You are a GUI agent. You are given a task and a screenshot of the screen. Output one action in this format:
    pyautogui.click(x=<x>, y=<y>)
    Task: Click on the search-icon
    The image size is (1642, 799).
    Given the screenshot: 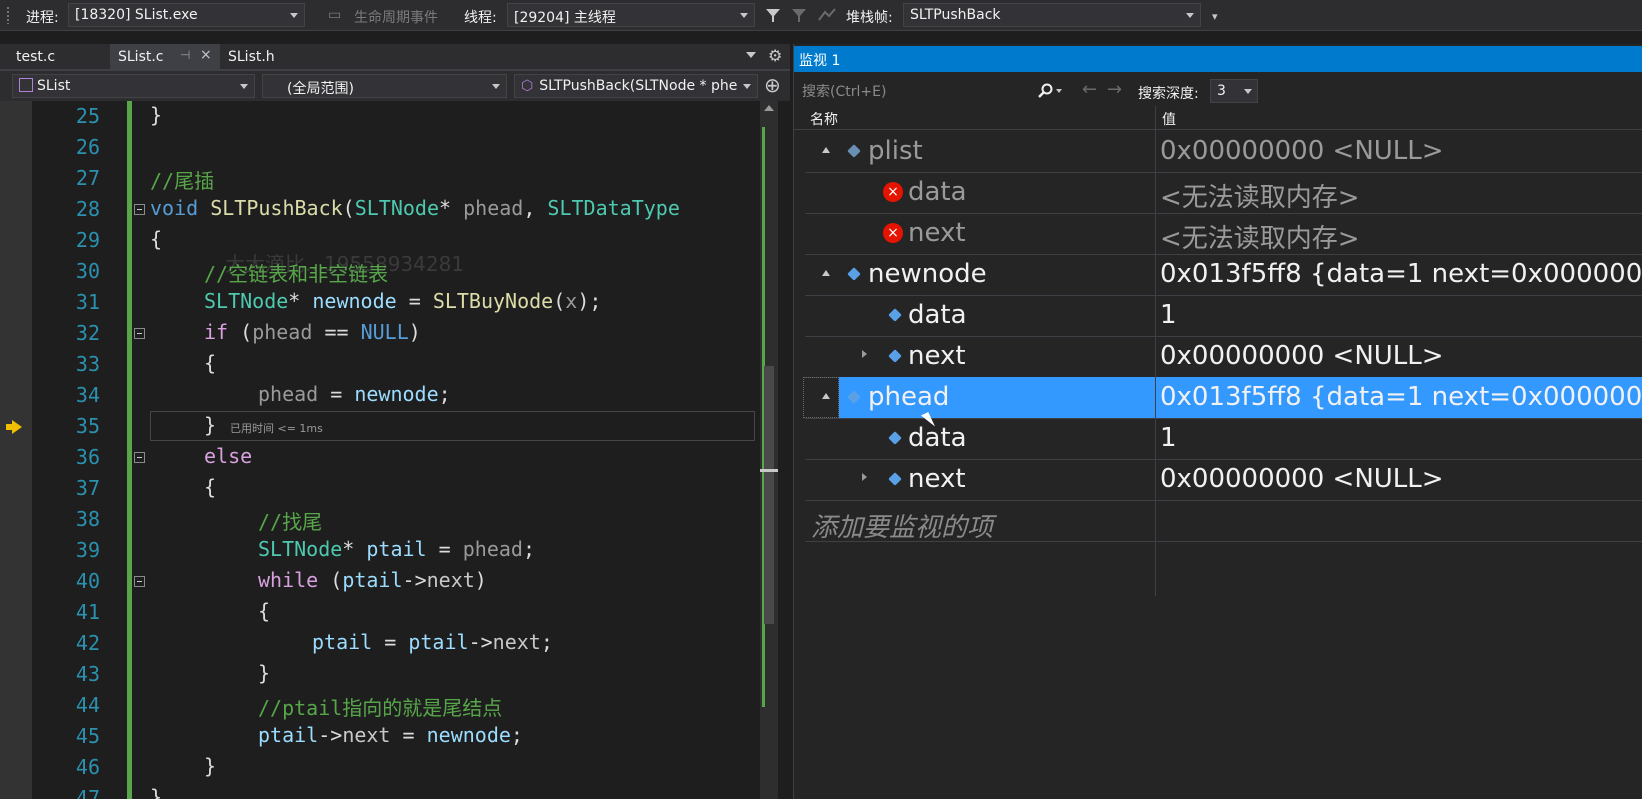 What is the action you would take?
    pyautogui.click(x=1045, y=91)
    